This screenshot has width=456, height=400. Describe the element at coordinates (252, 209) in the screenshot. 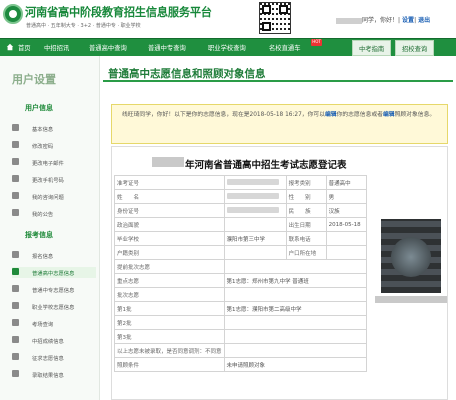

I see `blurred-value` at that location.